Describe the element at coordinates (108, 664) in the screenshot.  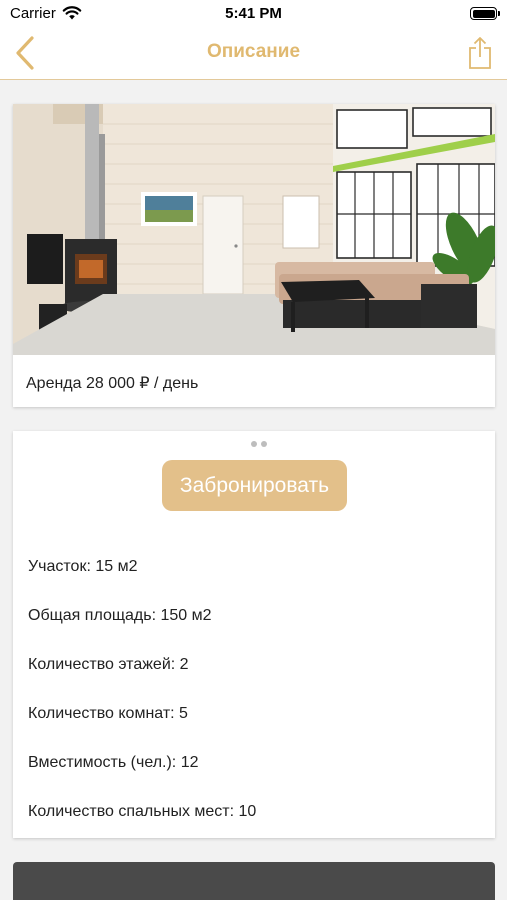
I see `spec-floors: Количество этажей: 2` at that location.